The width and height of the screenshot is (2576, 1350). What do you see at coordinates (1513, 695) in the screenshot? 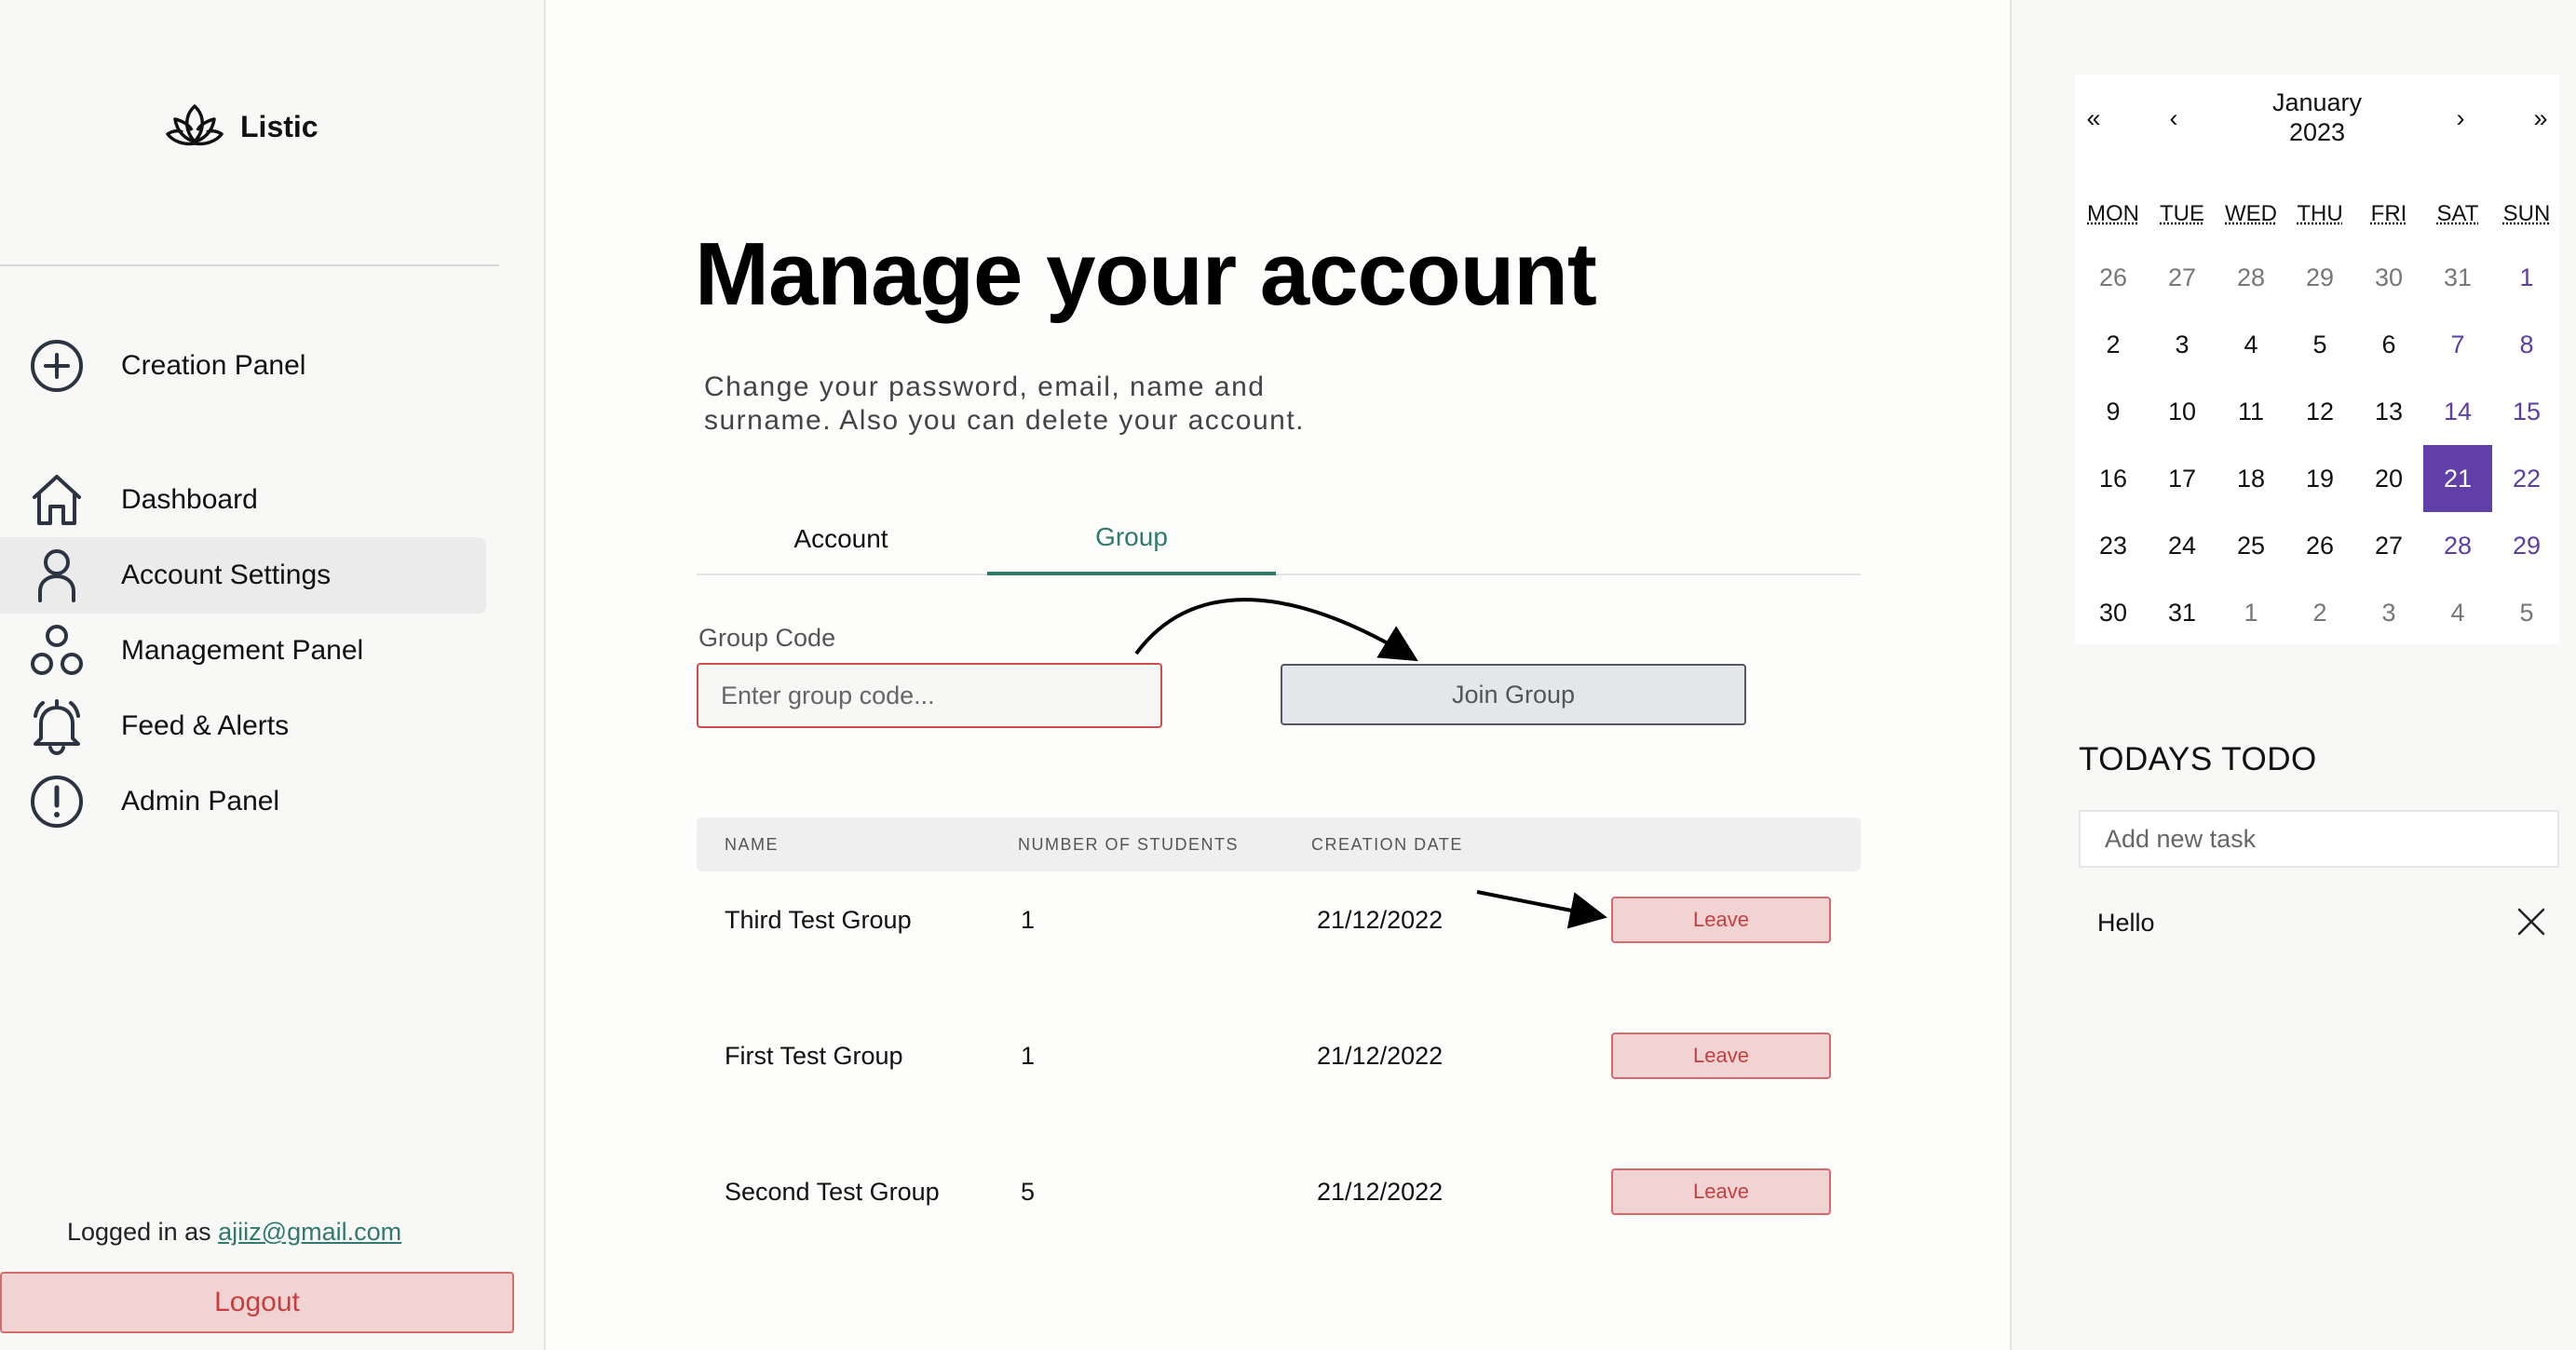
I see `join-group-button: Join Group` at bounding box center [1513, 695].